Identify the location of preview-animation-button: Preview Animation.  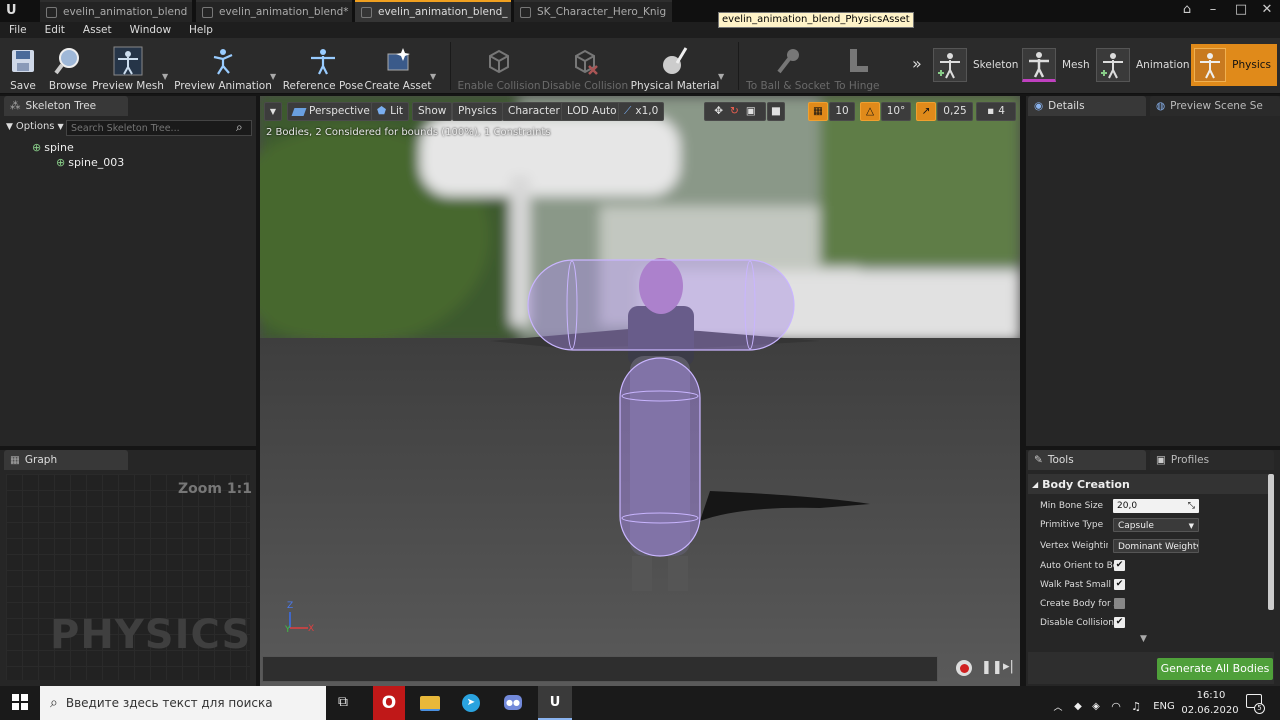
(223, 66).